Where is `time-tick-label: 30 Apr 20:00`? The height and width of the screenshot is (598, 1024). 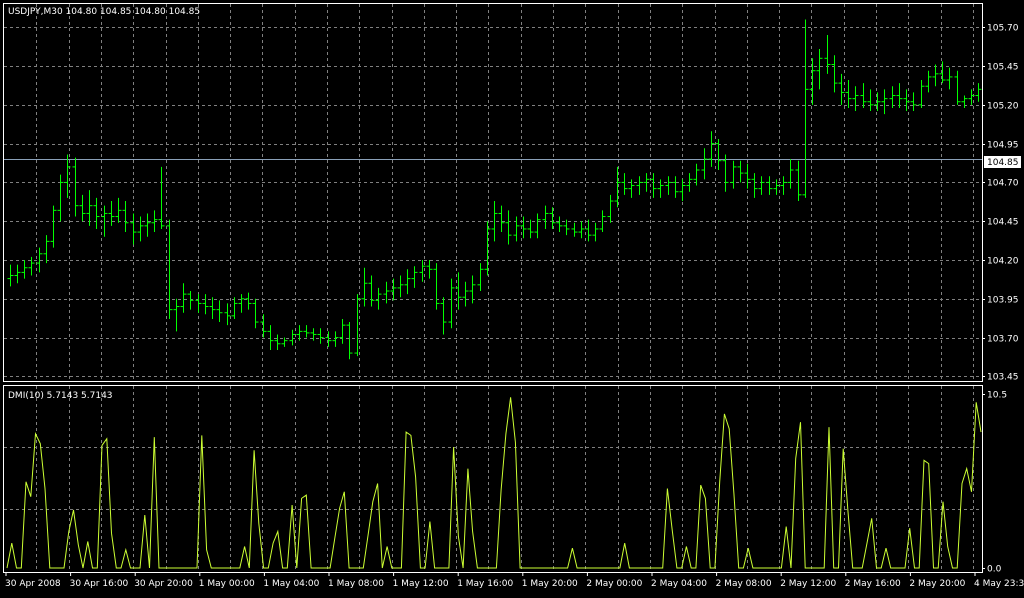
time-tick-label: 30 Apr 20:00 is located at coordinates (163, 584).